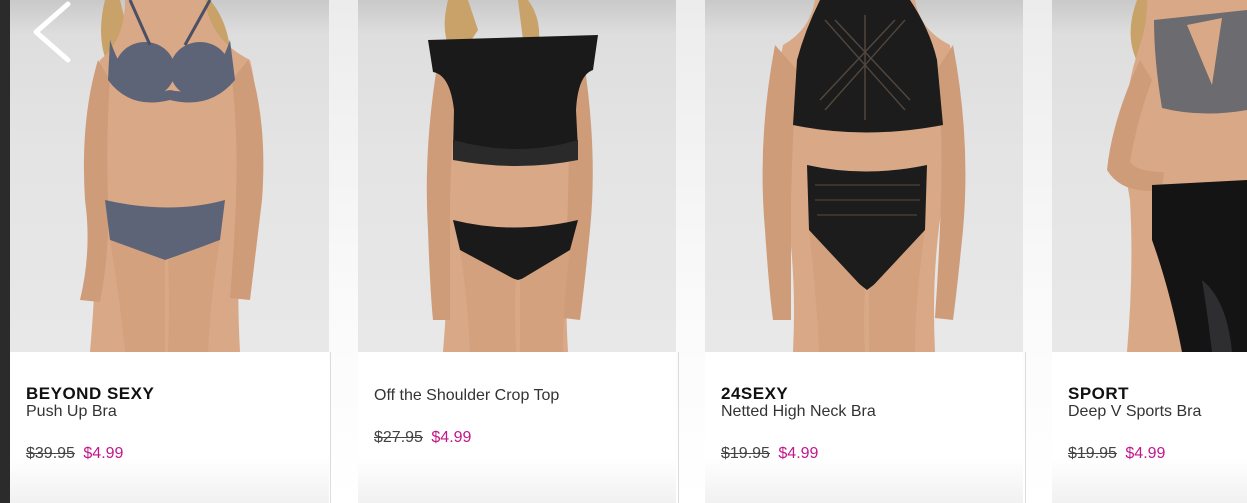 The width and height of the screenshot is (1247, 503). I want to click on product-name: Push Up Bra, so click(71, 412).